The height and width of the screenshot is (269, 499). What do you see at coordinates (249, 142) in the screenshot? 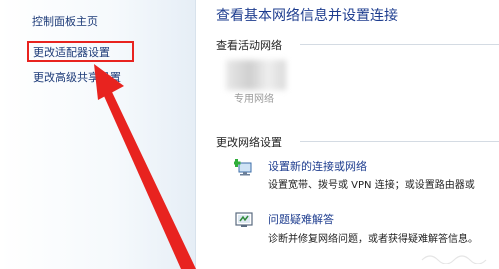
I see `change-settings-label: 更改网络设置` at bounding box center [249, 142].